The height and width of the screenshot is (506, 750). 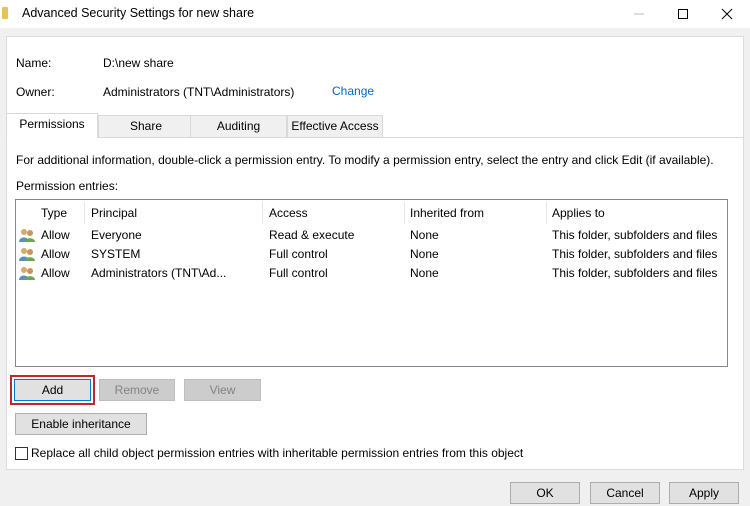 What do you see at coordinates (335, 126) in the screenshot?
I see `tab-effective-access: Effective Access` at bounding box center [335, 126].